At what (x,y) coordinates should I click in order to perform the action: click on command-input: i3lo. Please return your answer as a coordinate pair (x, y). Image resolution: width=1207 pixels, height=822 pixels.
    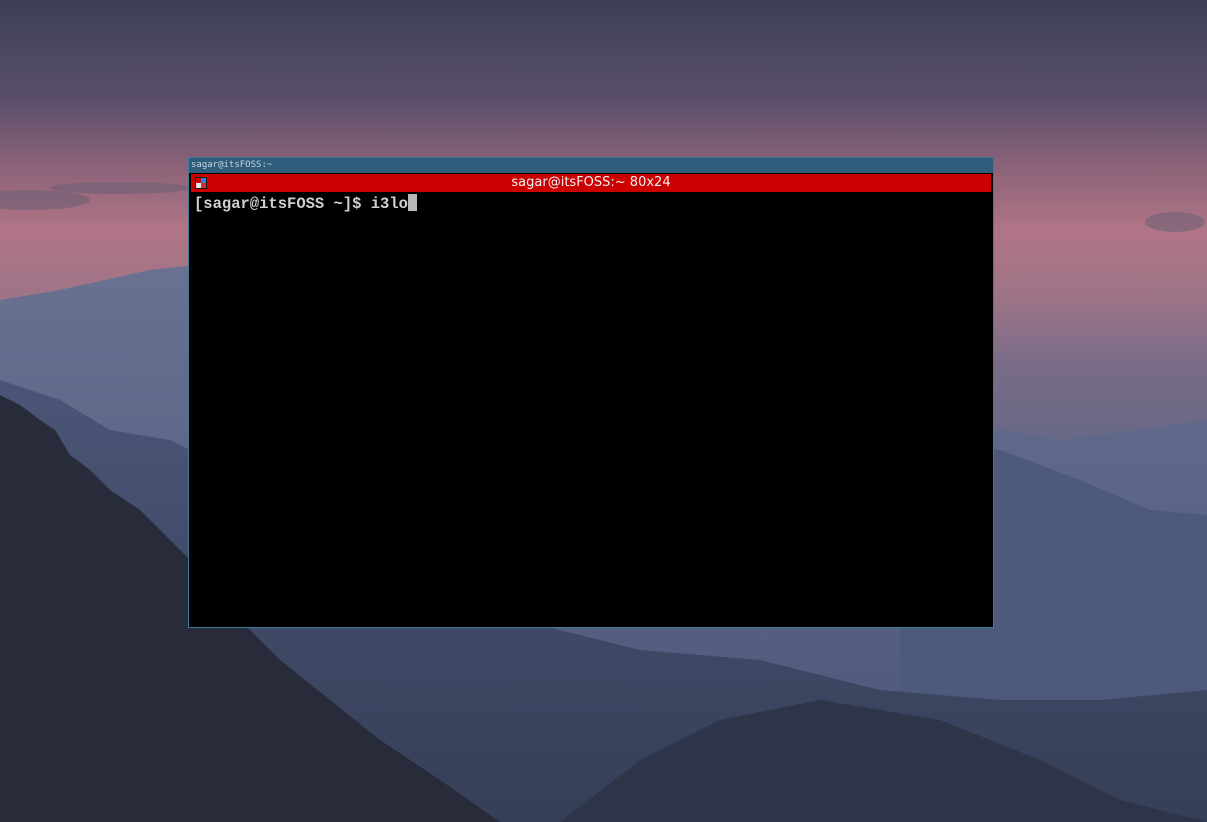
    Looking at the image, I should click on (389, 204).